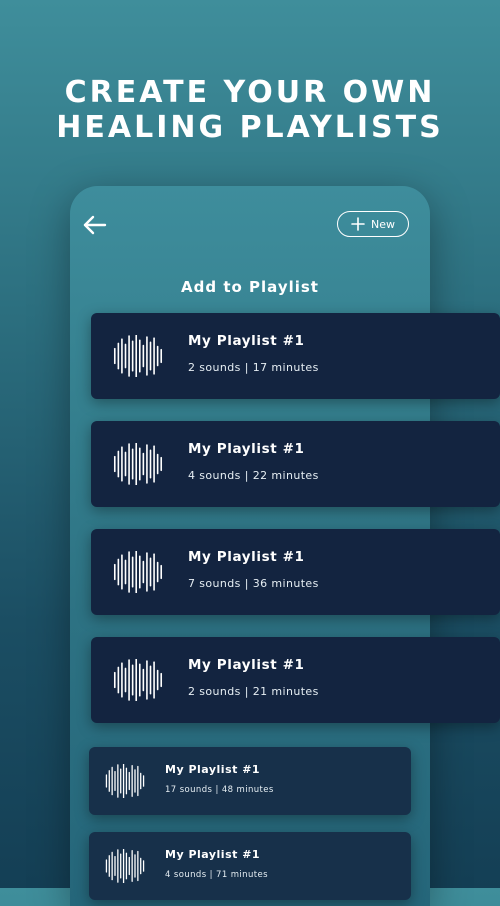 The image size is (500, 906). I want to click on playlist-meta: 2 sounds | 17 minutes, so click(253, 367).